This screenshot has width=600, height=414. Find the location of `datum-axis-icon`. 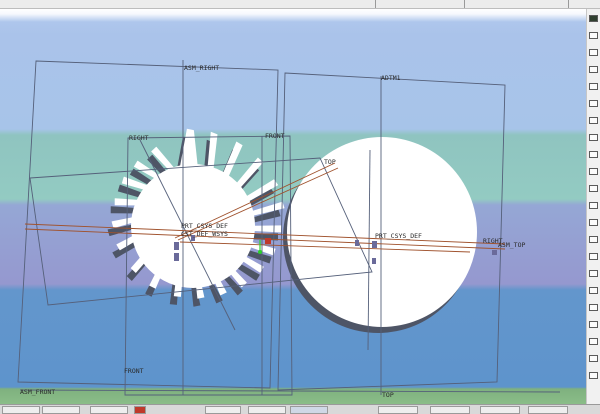

datum-axis-icon is located at coordinates (593, 154).